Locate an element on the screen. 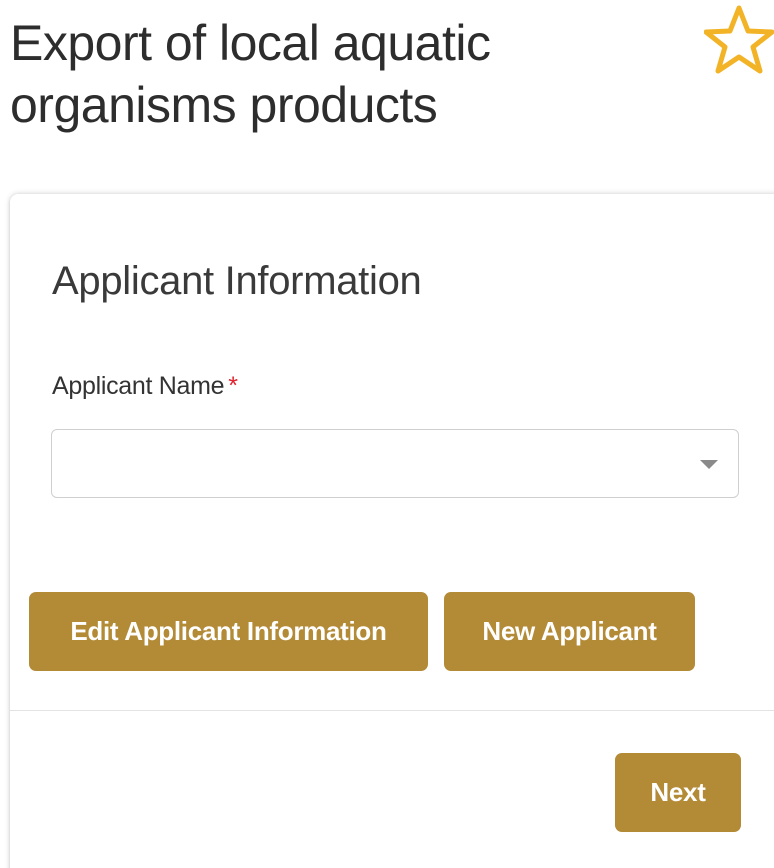 The height and width of the screenshot is (868, 774). dropdown-caret-icon is located at coordinates (709, 464).